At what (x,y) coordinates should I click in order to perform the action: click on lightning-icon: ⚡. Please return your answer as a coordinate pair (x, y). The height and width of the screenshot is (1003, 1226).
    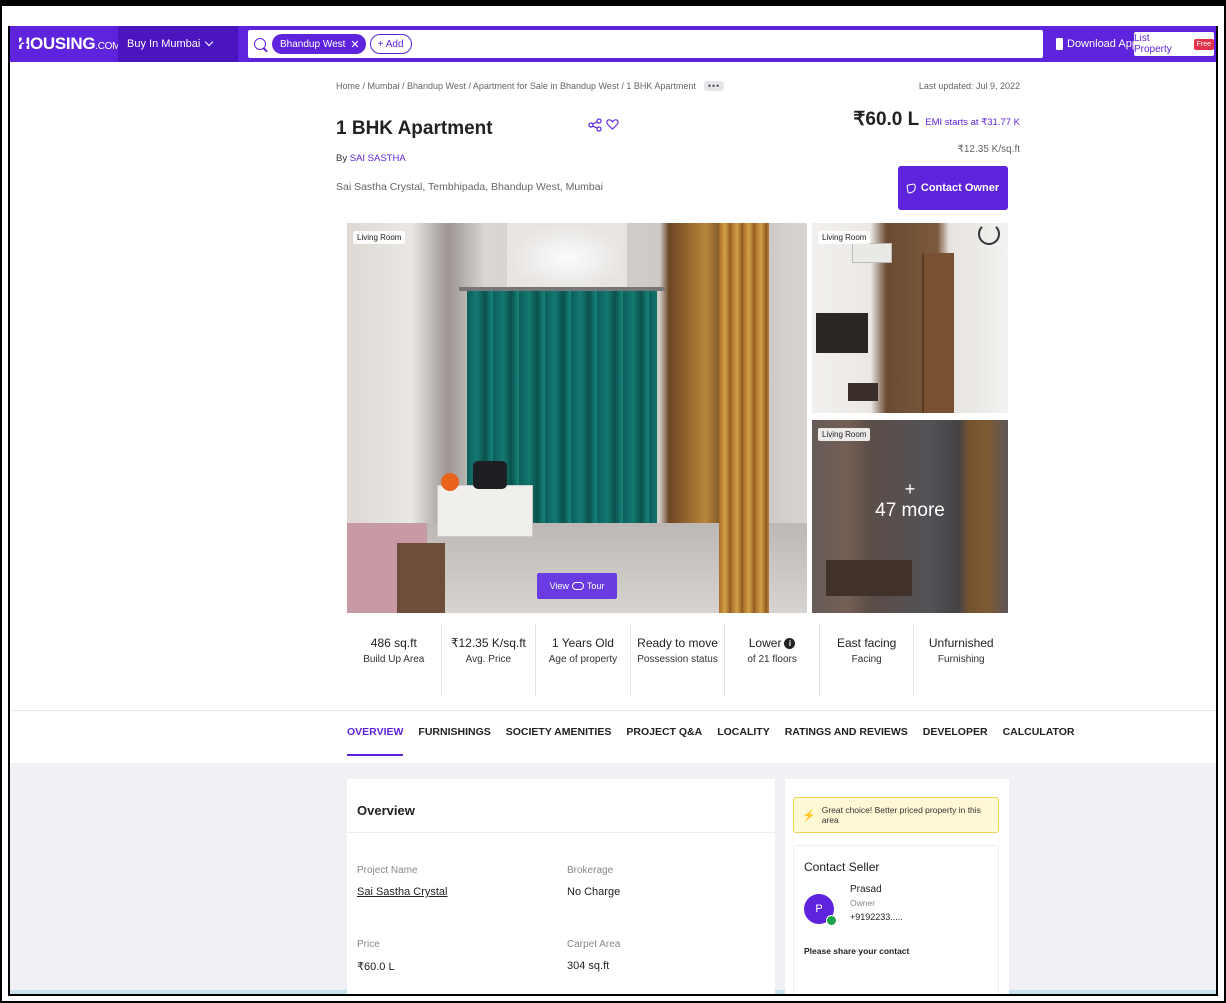
    Looking at the image, I should click on (809, 815).